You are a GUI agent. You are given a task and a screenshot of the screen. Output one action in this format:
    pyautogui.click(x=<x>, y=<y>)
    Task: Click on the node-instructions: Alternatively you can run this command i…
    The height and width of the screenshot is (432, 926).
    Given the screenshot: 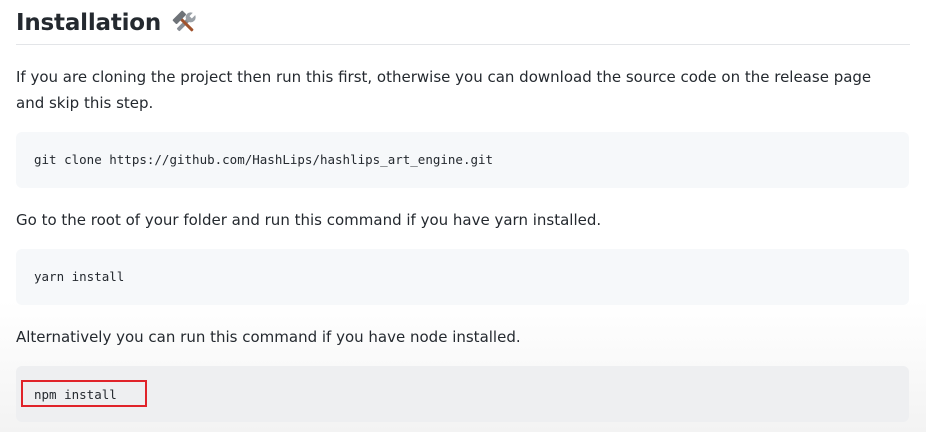 What is the action you would take?
    pyautogui.click(x=268, y=337)
    